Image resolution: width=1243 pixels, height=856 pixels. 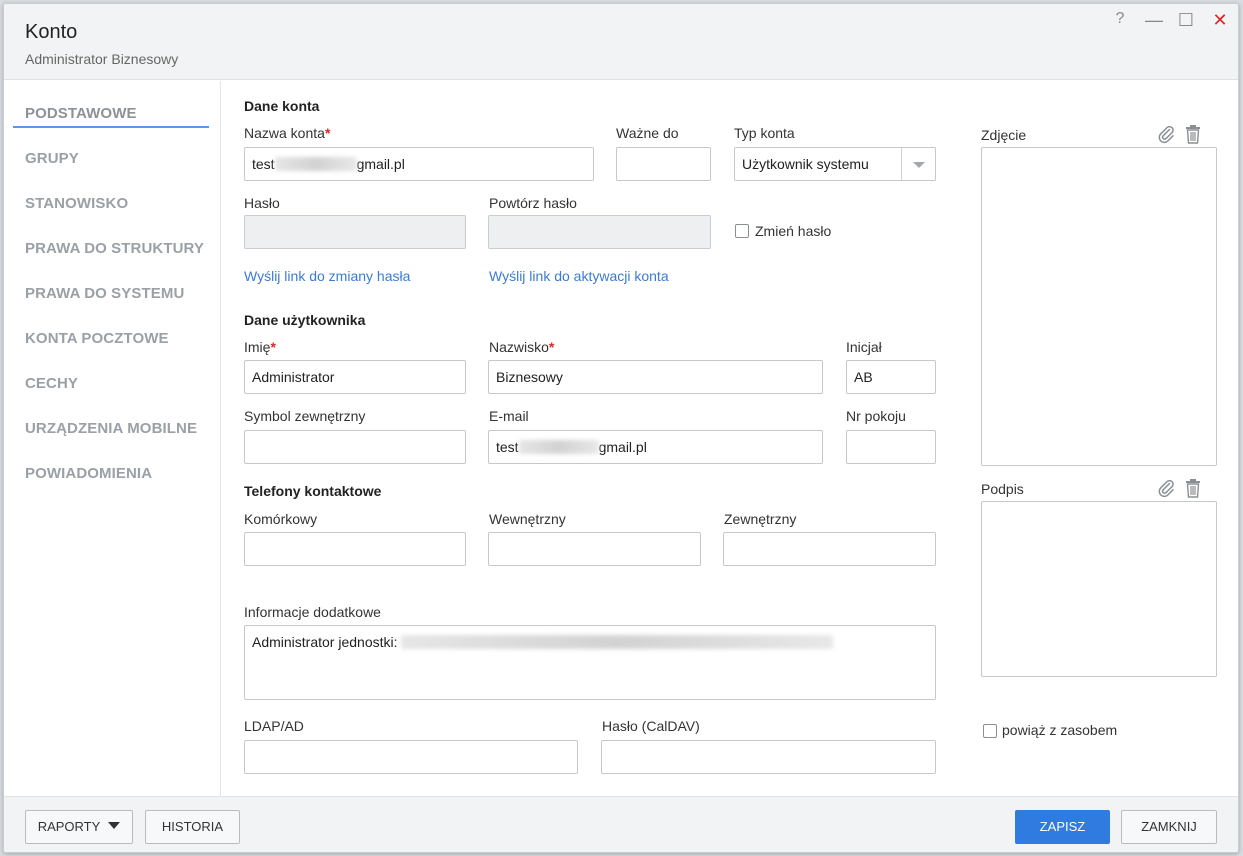 What do you see at coordinates (1186, 20) in the screenshot?
I see `maximize-icon: ☐` at bounding box center [1186, 20].